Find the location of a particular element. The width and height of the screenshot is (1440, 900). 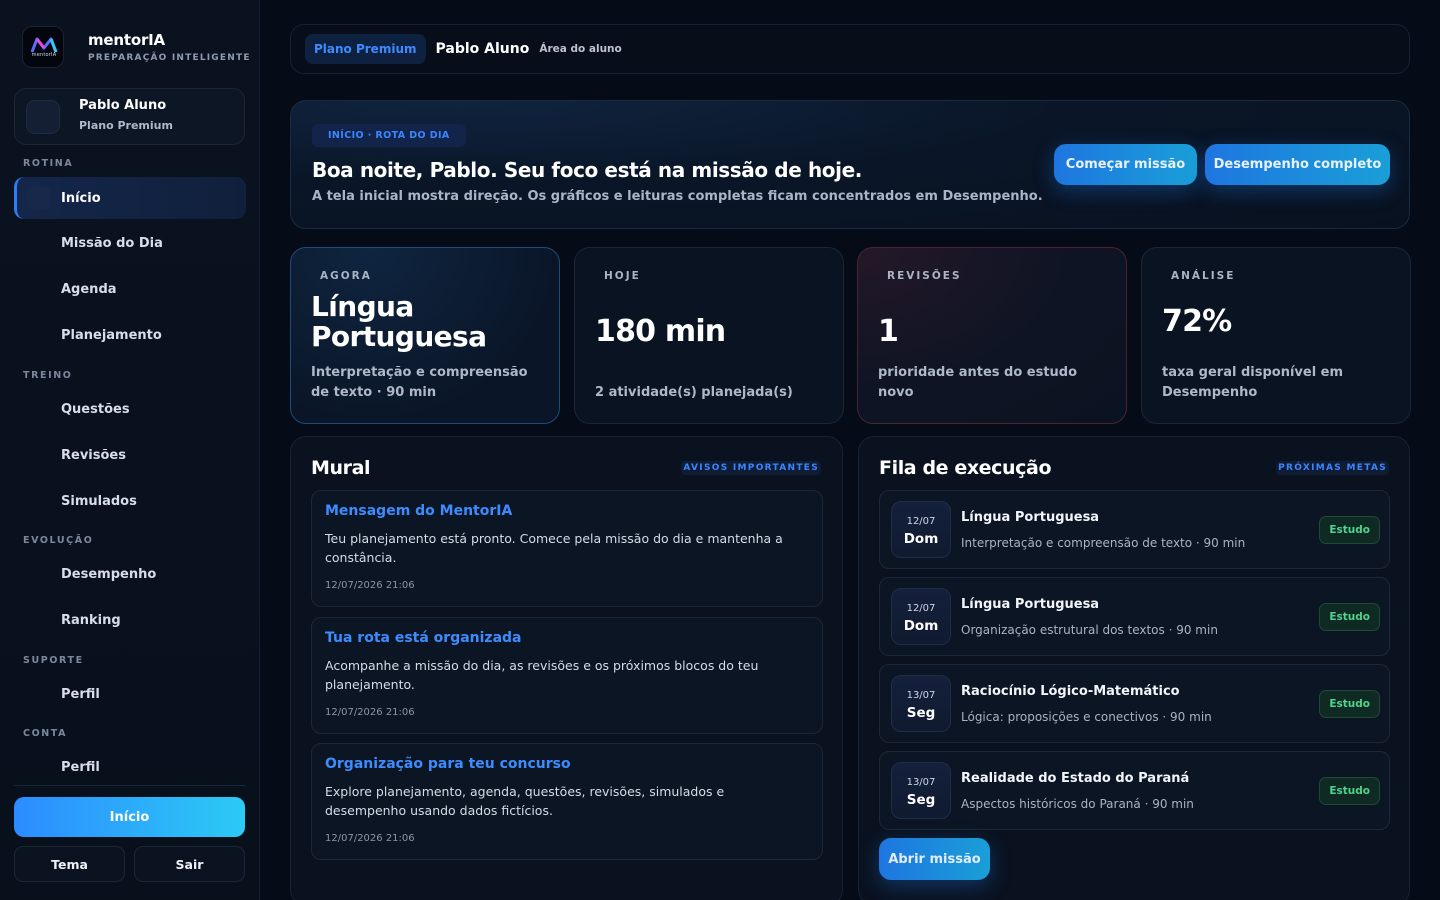

sidebar-item-label: Início is located at coordinates (81, 198).